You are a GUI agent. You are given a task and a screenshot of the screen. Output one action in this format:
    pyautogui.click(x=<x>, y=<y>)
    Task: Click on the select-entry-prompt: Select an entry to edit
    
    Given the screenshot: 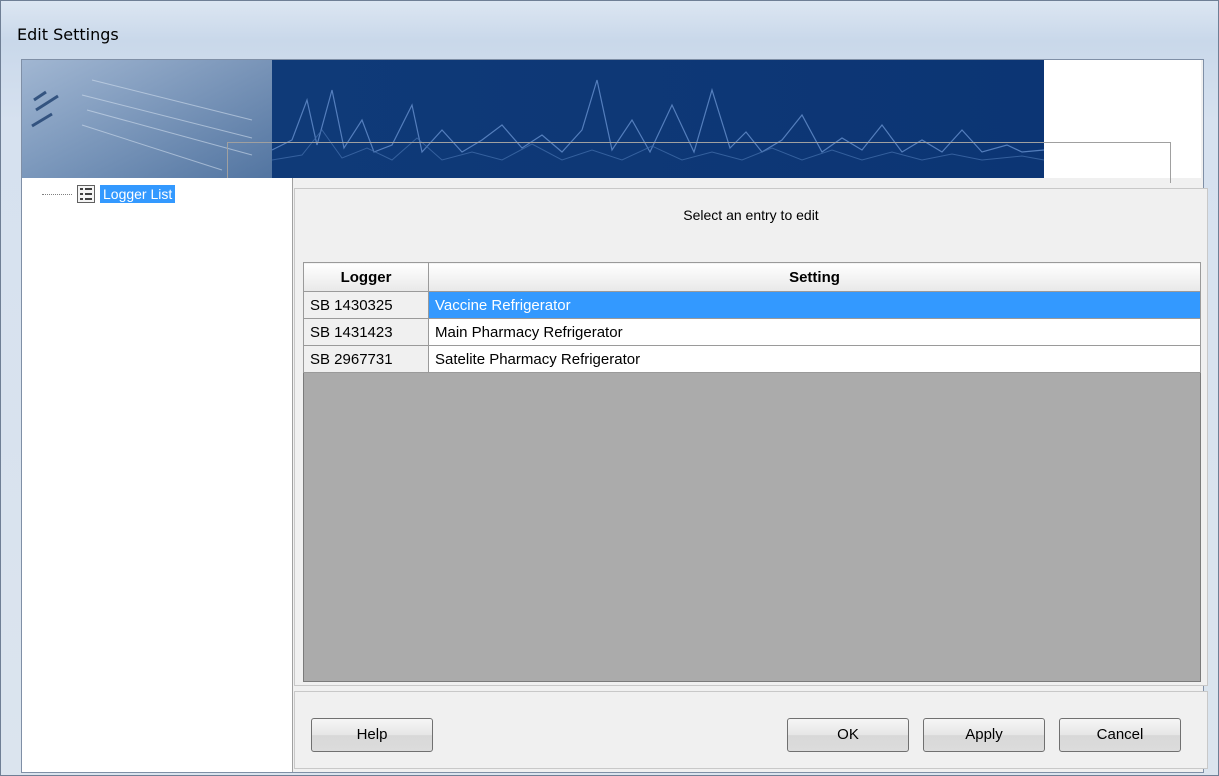 What is the action you would take?
    pyautogui.click(x=751, y=215)
    